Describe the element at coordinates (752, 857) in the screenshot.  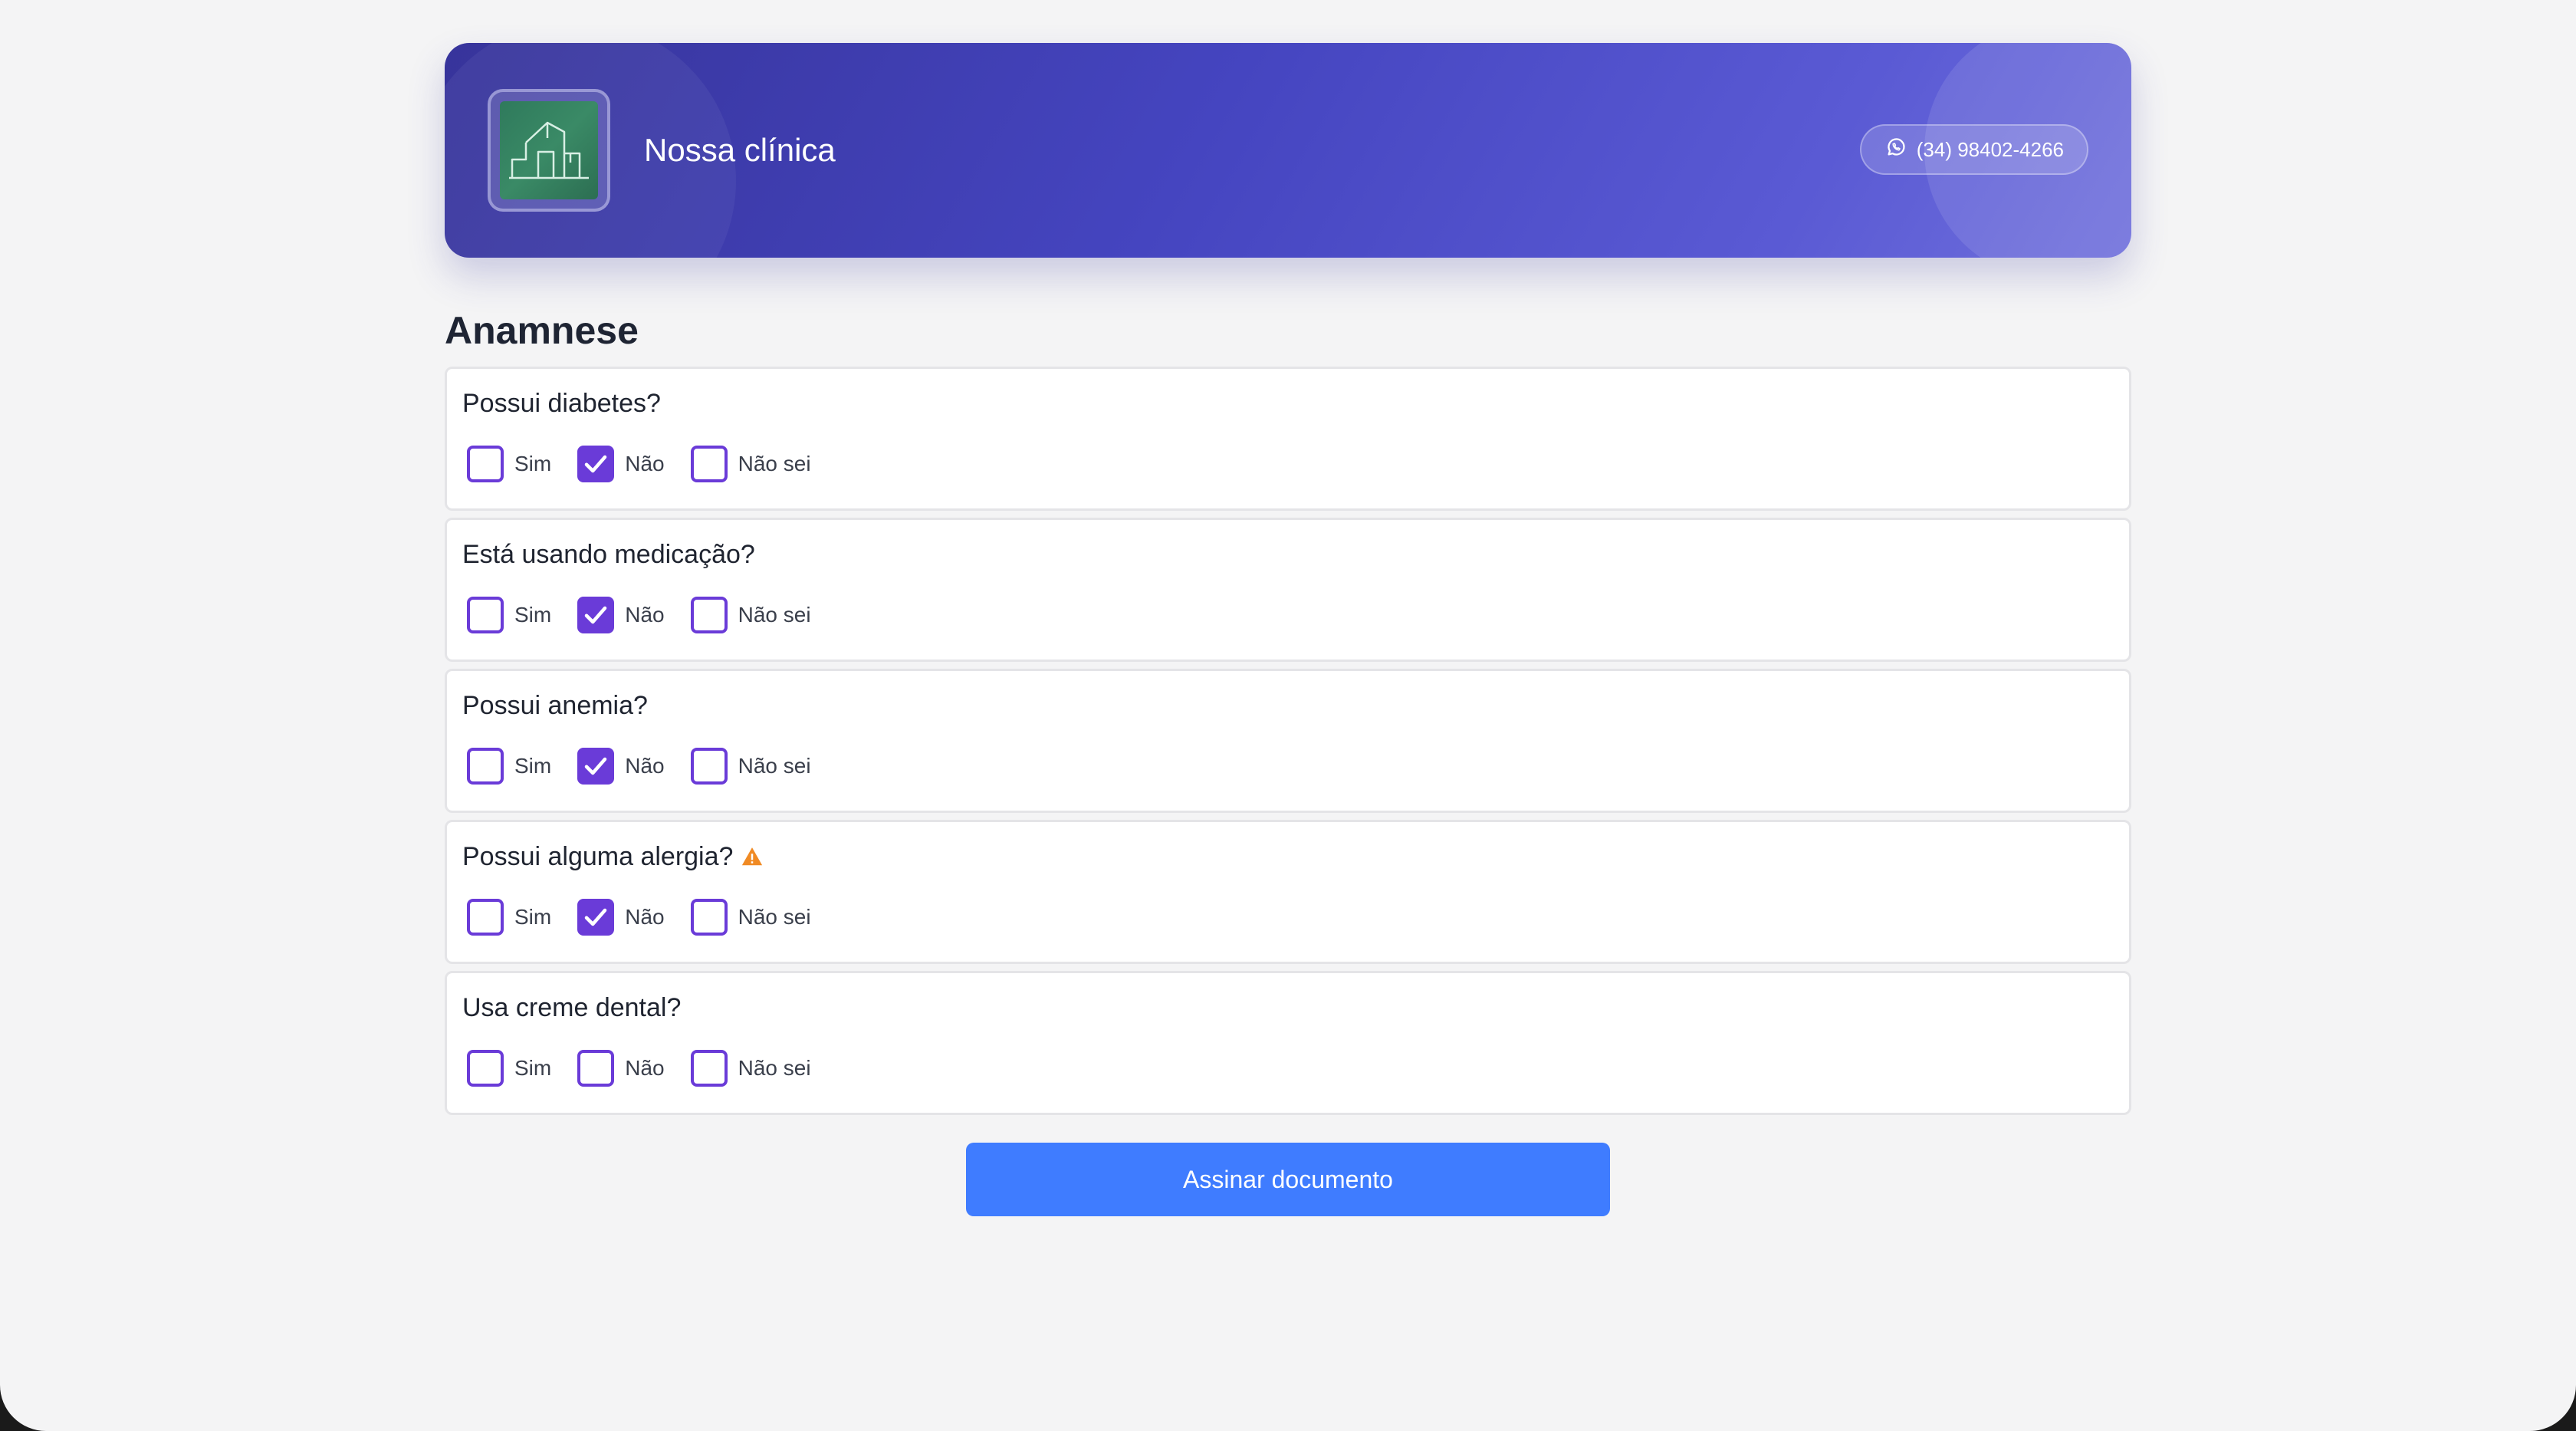
I see `warning-icon` at that location.